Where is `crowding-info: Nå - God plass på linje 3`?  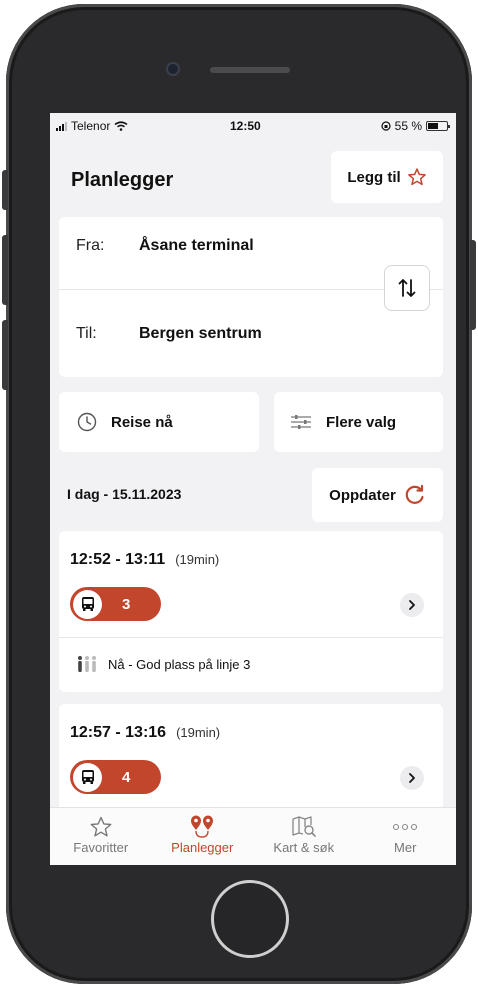 crowding-info: Nå - God plass på linje 3 is located at coordinates (163, 664).